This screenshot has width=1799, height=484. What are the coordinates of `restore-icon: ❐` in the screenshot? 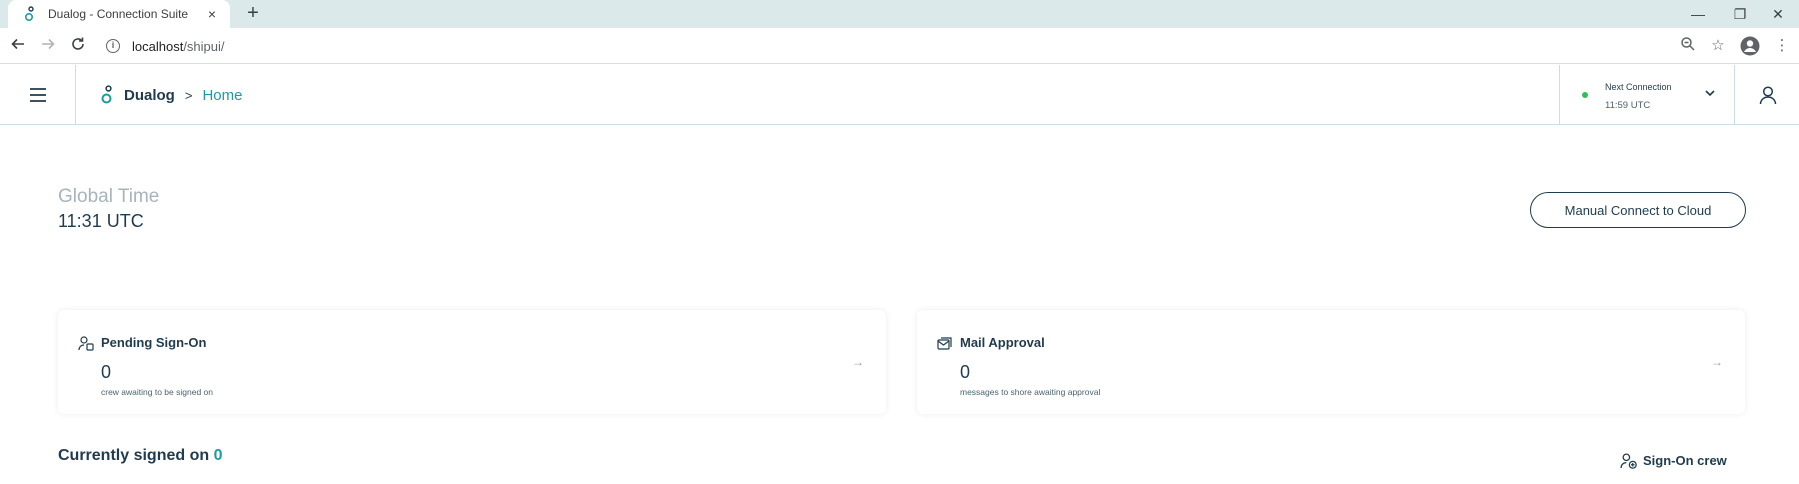 It's located at (1740, 14).